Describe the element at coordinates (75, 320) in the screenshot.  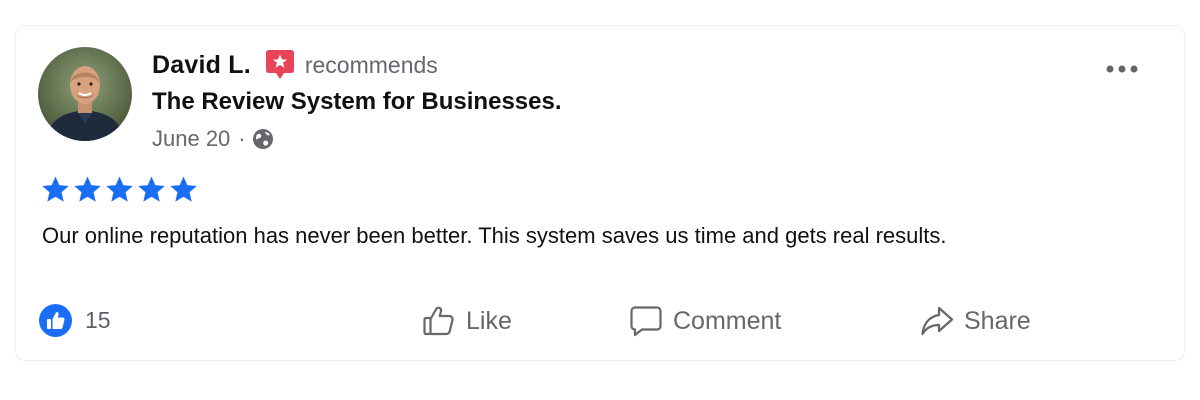
I see `reaction-summary: 15` at that location.